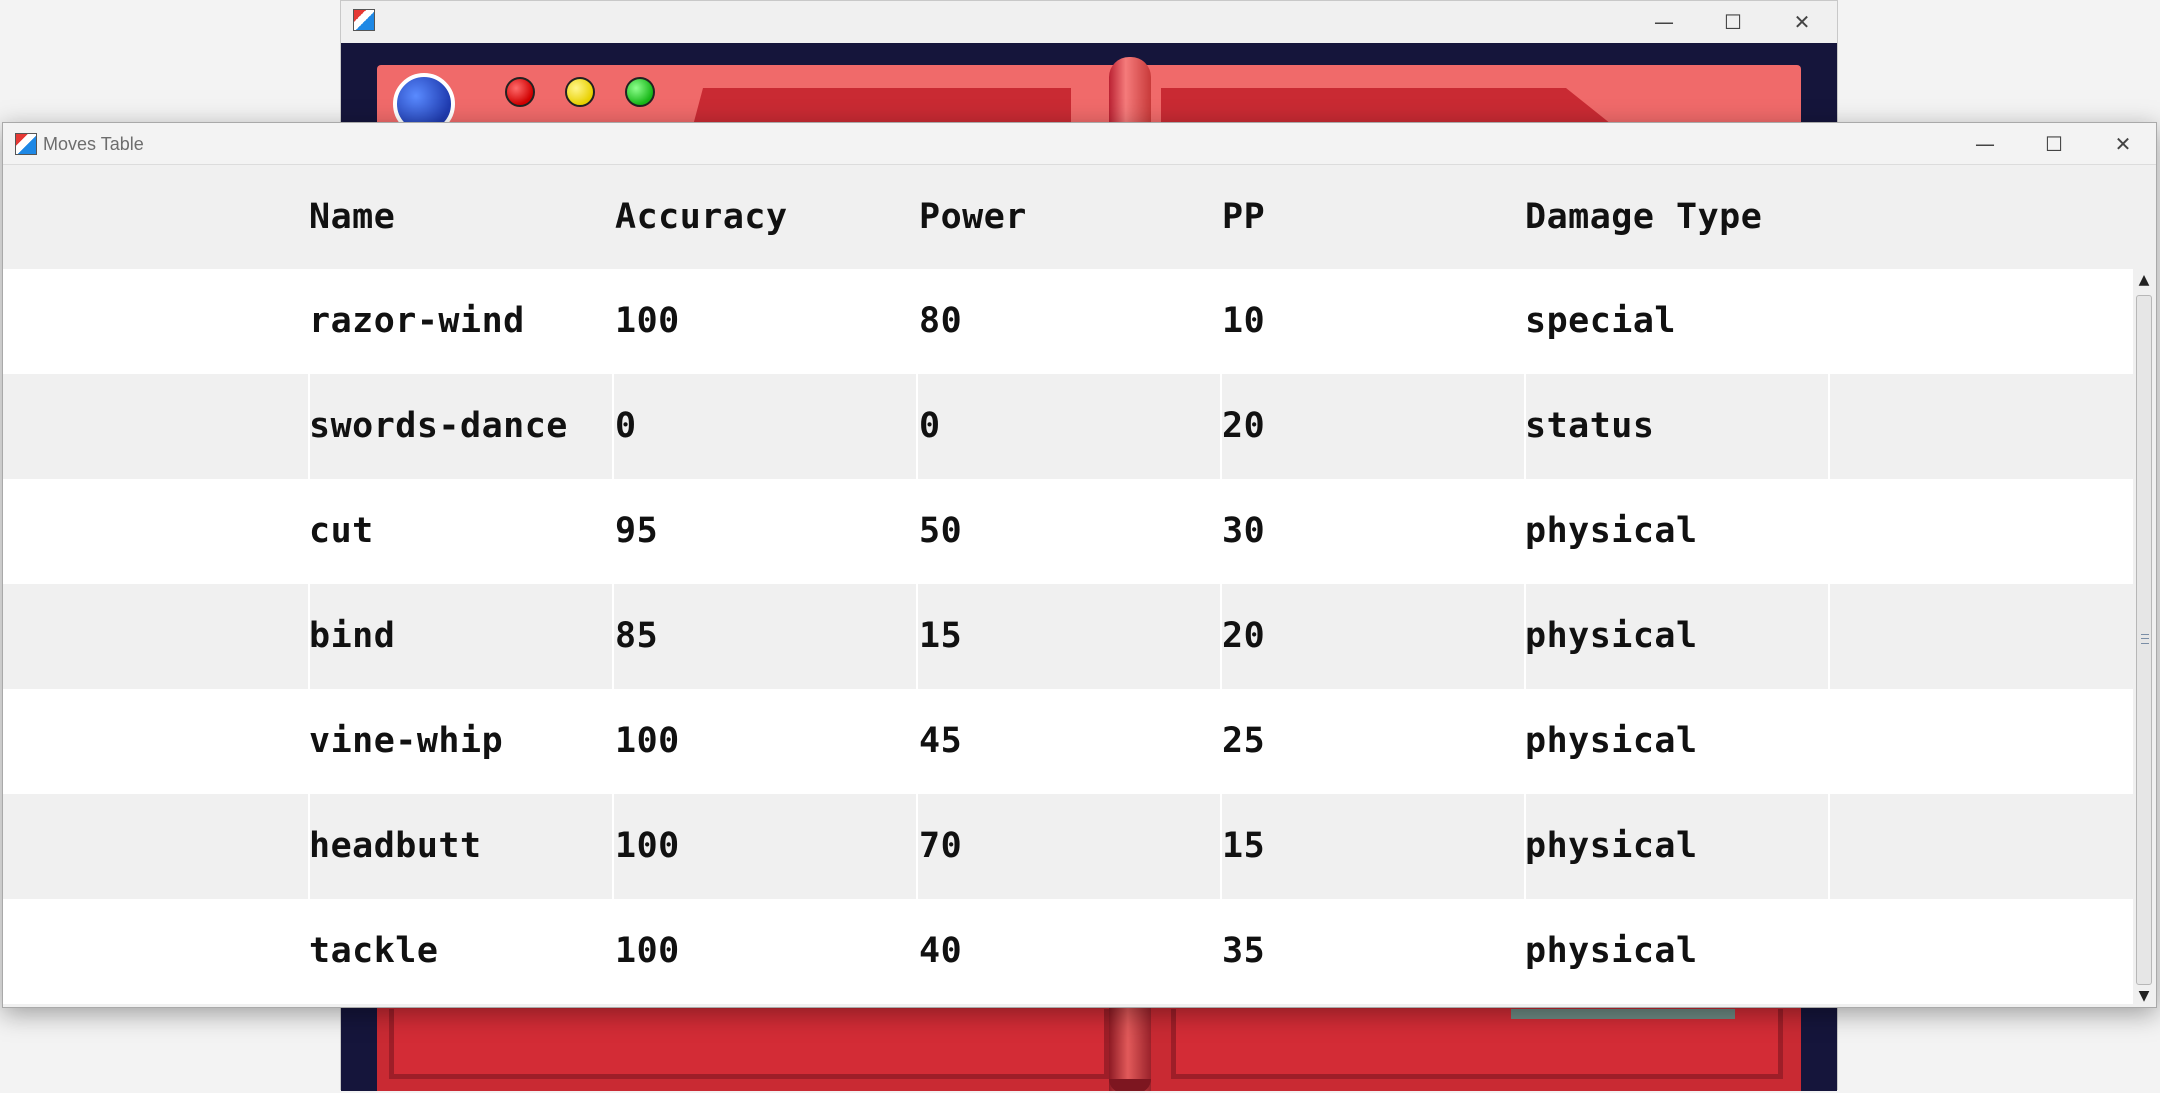 This screenshot has width=2160, height=1093. What do you see at coordinates (1601, 321) in the screenshot?
I see `cell-damage-type: special` at bounding box center [1601, 321].